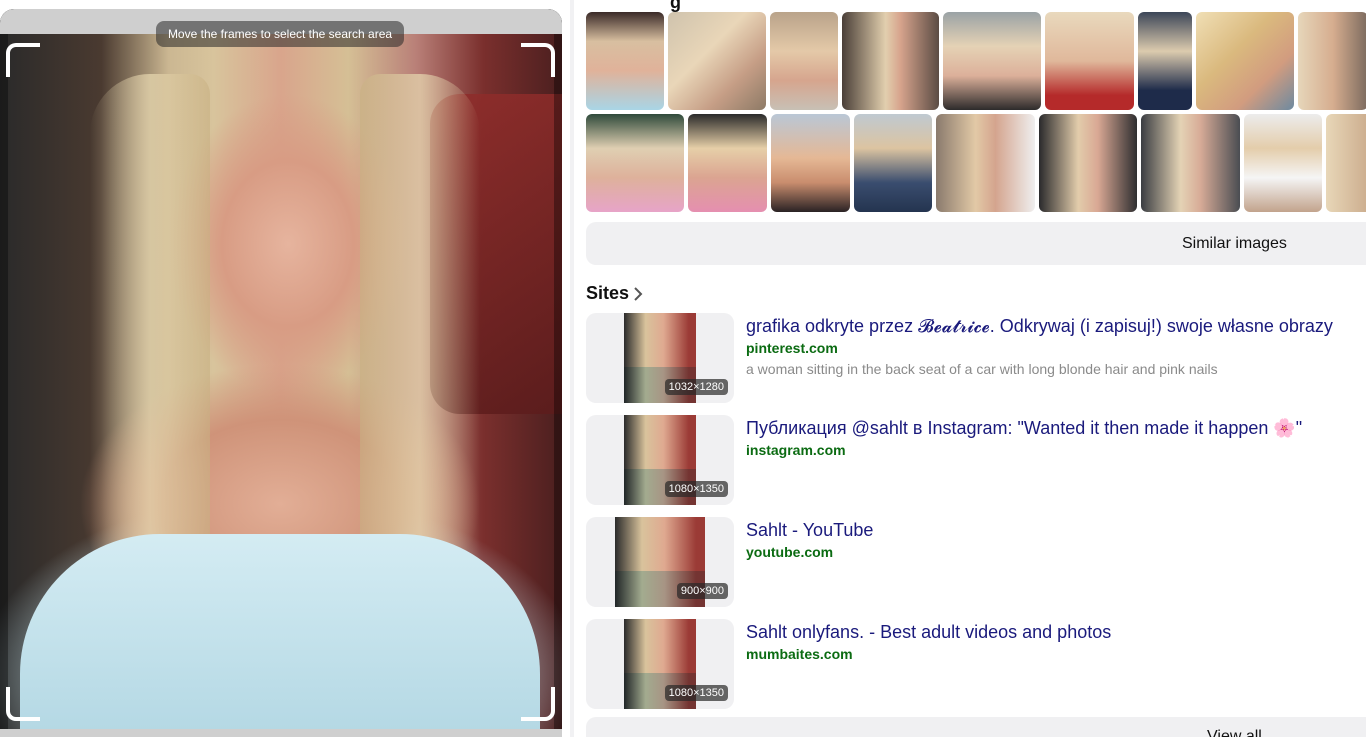 The image size is (1366, 737). What do you see at coordinates (976, 727) in the screenshot?
I see `view-all-button: View all` at bounding box center [976, 727].